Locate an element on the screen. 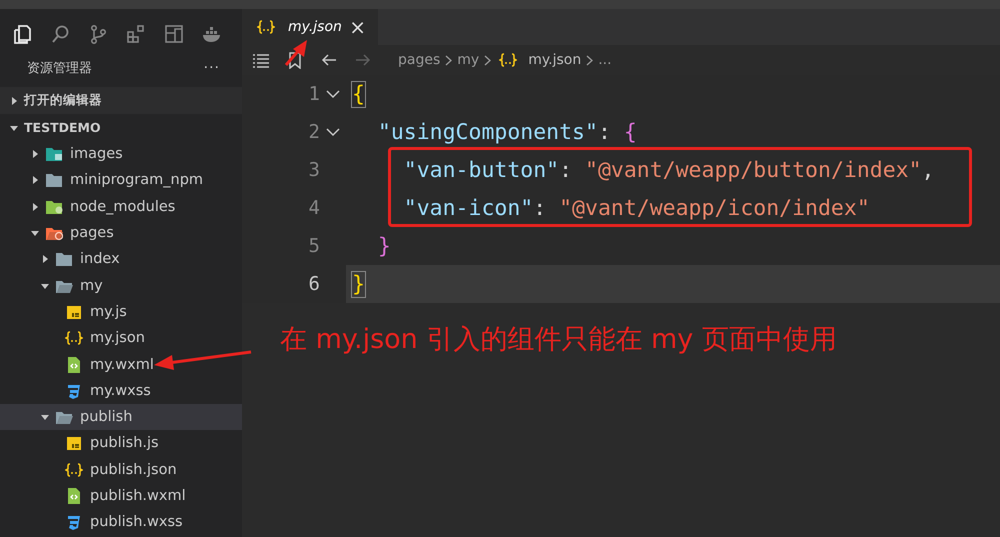 Image resolution: width=1000 pixels, height=537 pixels. file-name: pages is located at coordinates (92, 233).